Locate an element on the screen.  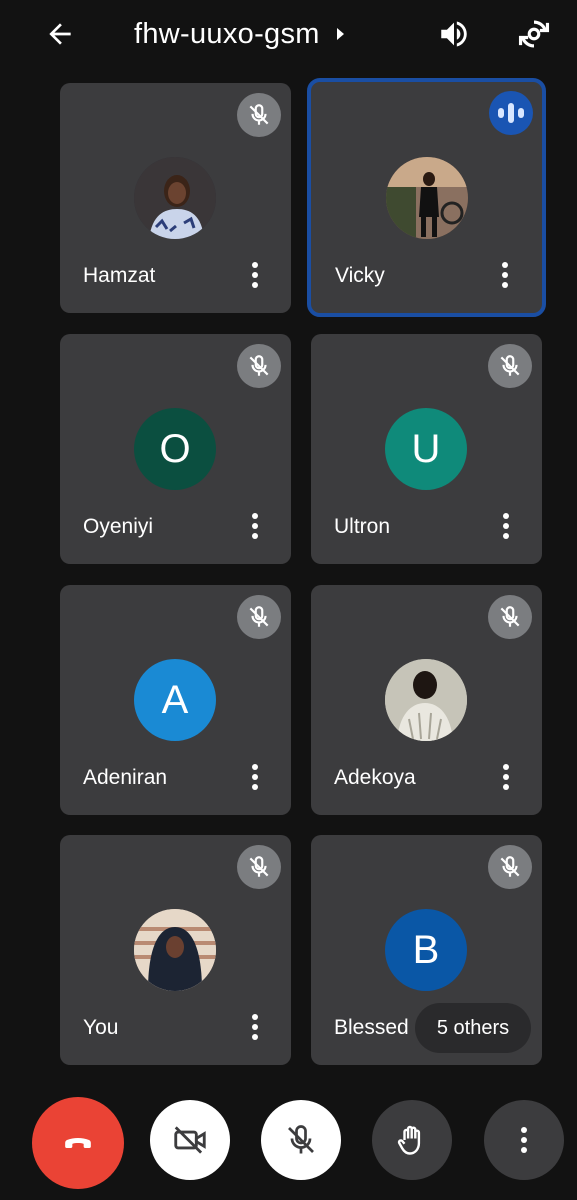
participant-tile-adekoya: Adekoya is located at coordinates (426, 700).